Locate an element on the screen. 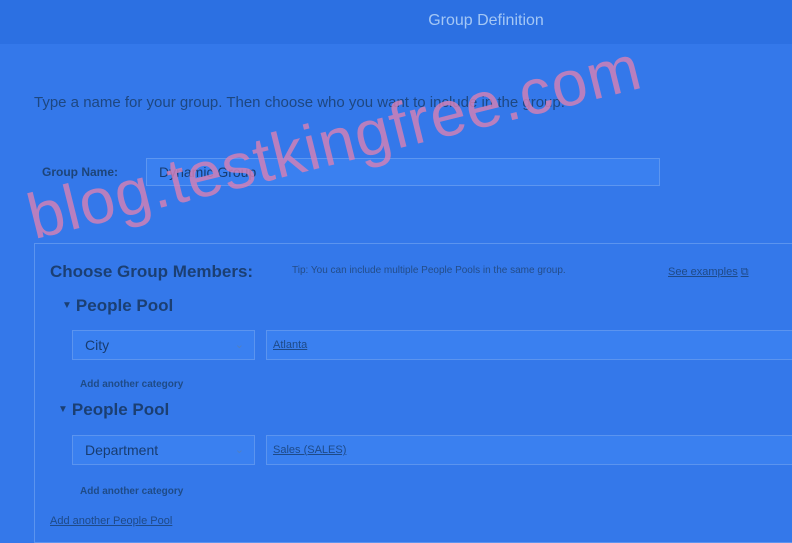 Image resolution: width=792 pixels, height=543 pixels. external-link-icon: ⧉ is located at coordinates (744, 272).